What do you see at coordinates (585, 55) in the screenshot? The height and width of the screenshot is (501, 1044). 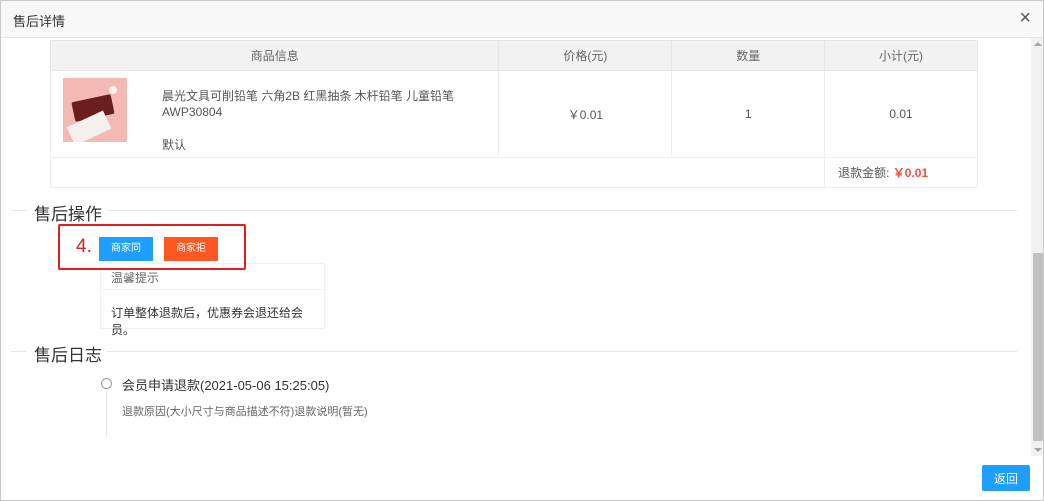 I see `header-price: 价格(元)` at bounding box center [585, 55].